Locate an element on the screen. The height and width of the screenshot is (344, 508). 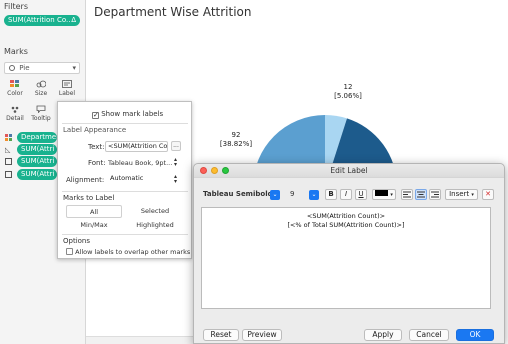
pie-label-top: 12 [5.06%] is located at coordinates (348, 92).